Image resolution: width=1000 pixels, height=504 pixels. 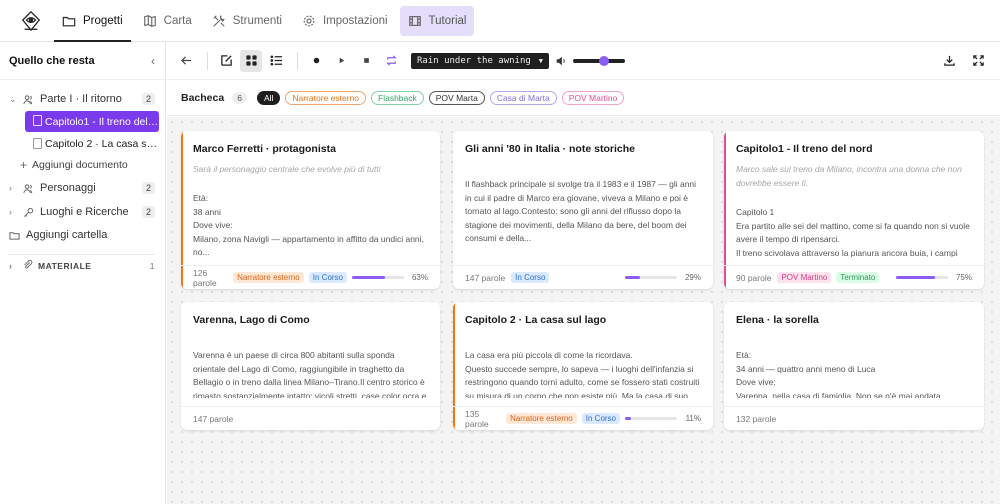 I want to click on user-group-icon, so click(x=29, y=99).